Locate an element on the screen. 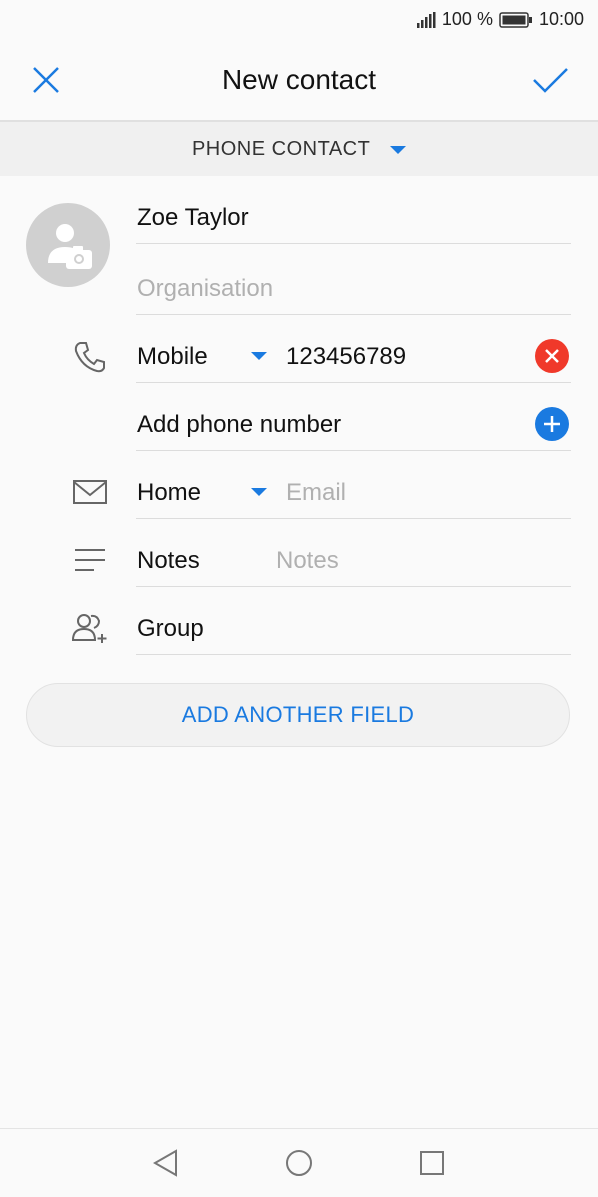 The width and height of the screenshot is (598, 1197). camera-contact-icon is located at coordinates (70, 246).